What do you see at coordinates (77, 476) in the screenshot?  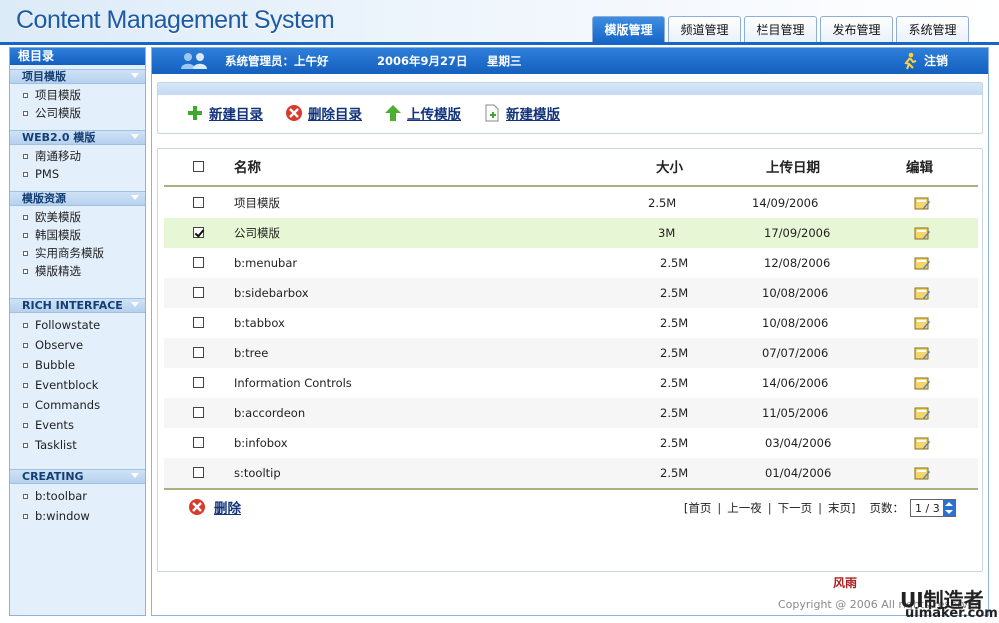 I see `sidebar-group-header: CREATING` at bounding box center [77, 476].